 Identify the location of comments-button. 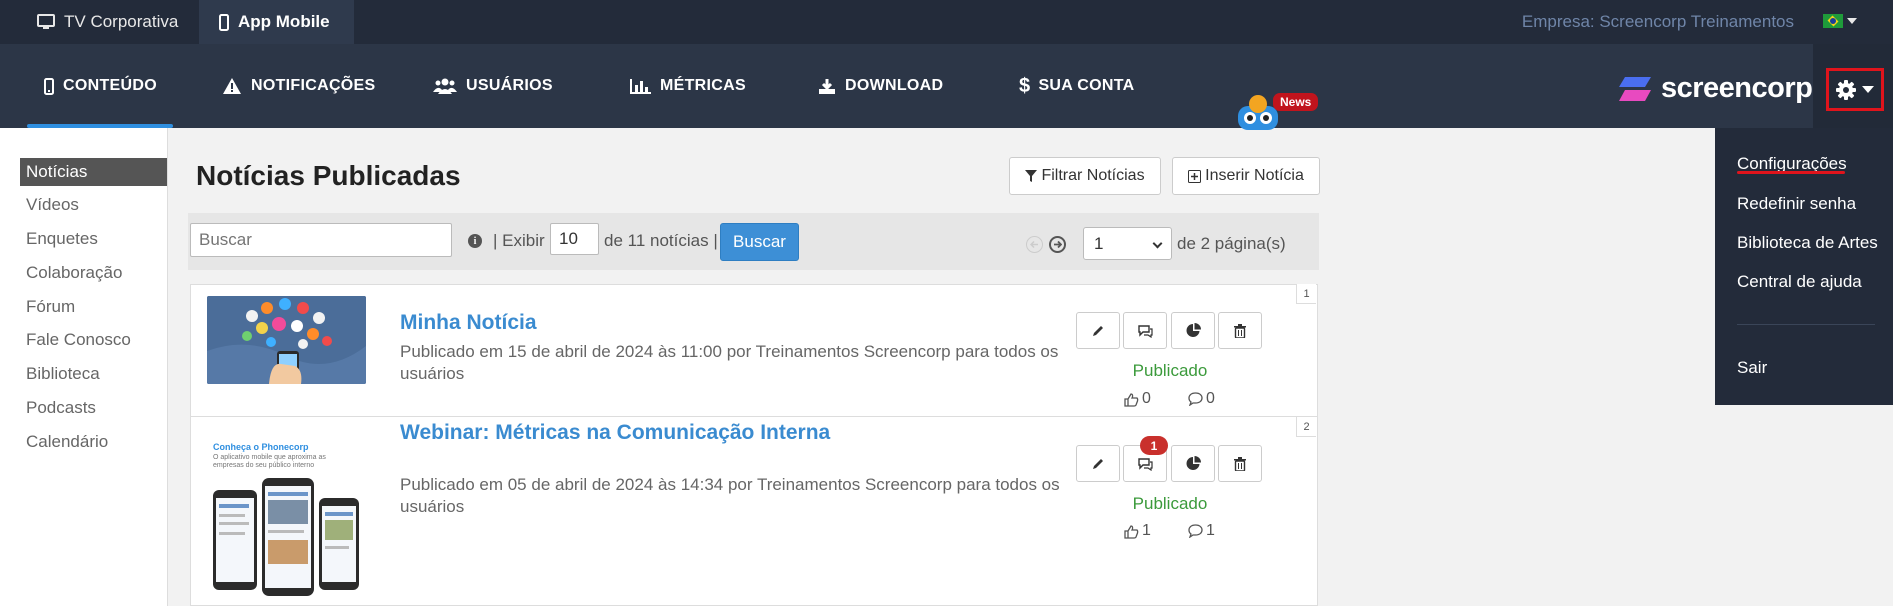
(1145, 330).